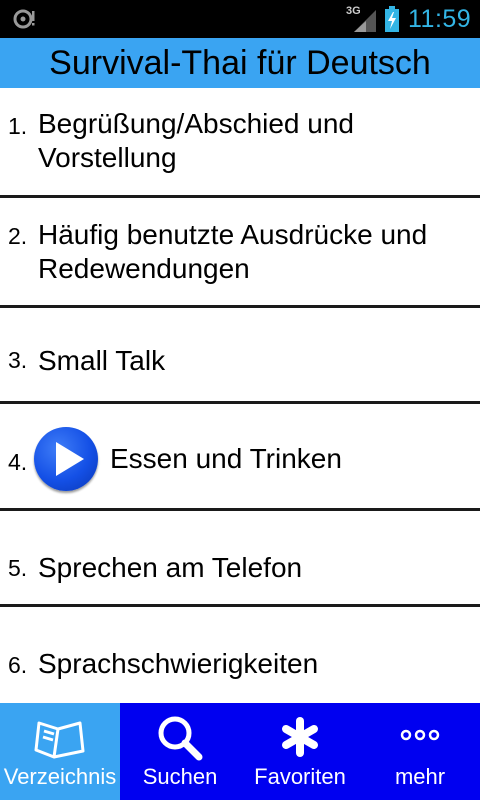 Image resolution: width=480 pixels, height=800 pixels. I want to click on list-item: 3. Small Talk, so click(240, 354).